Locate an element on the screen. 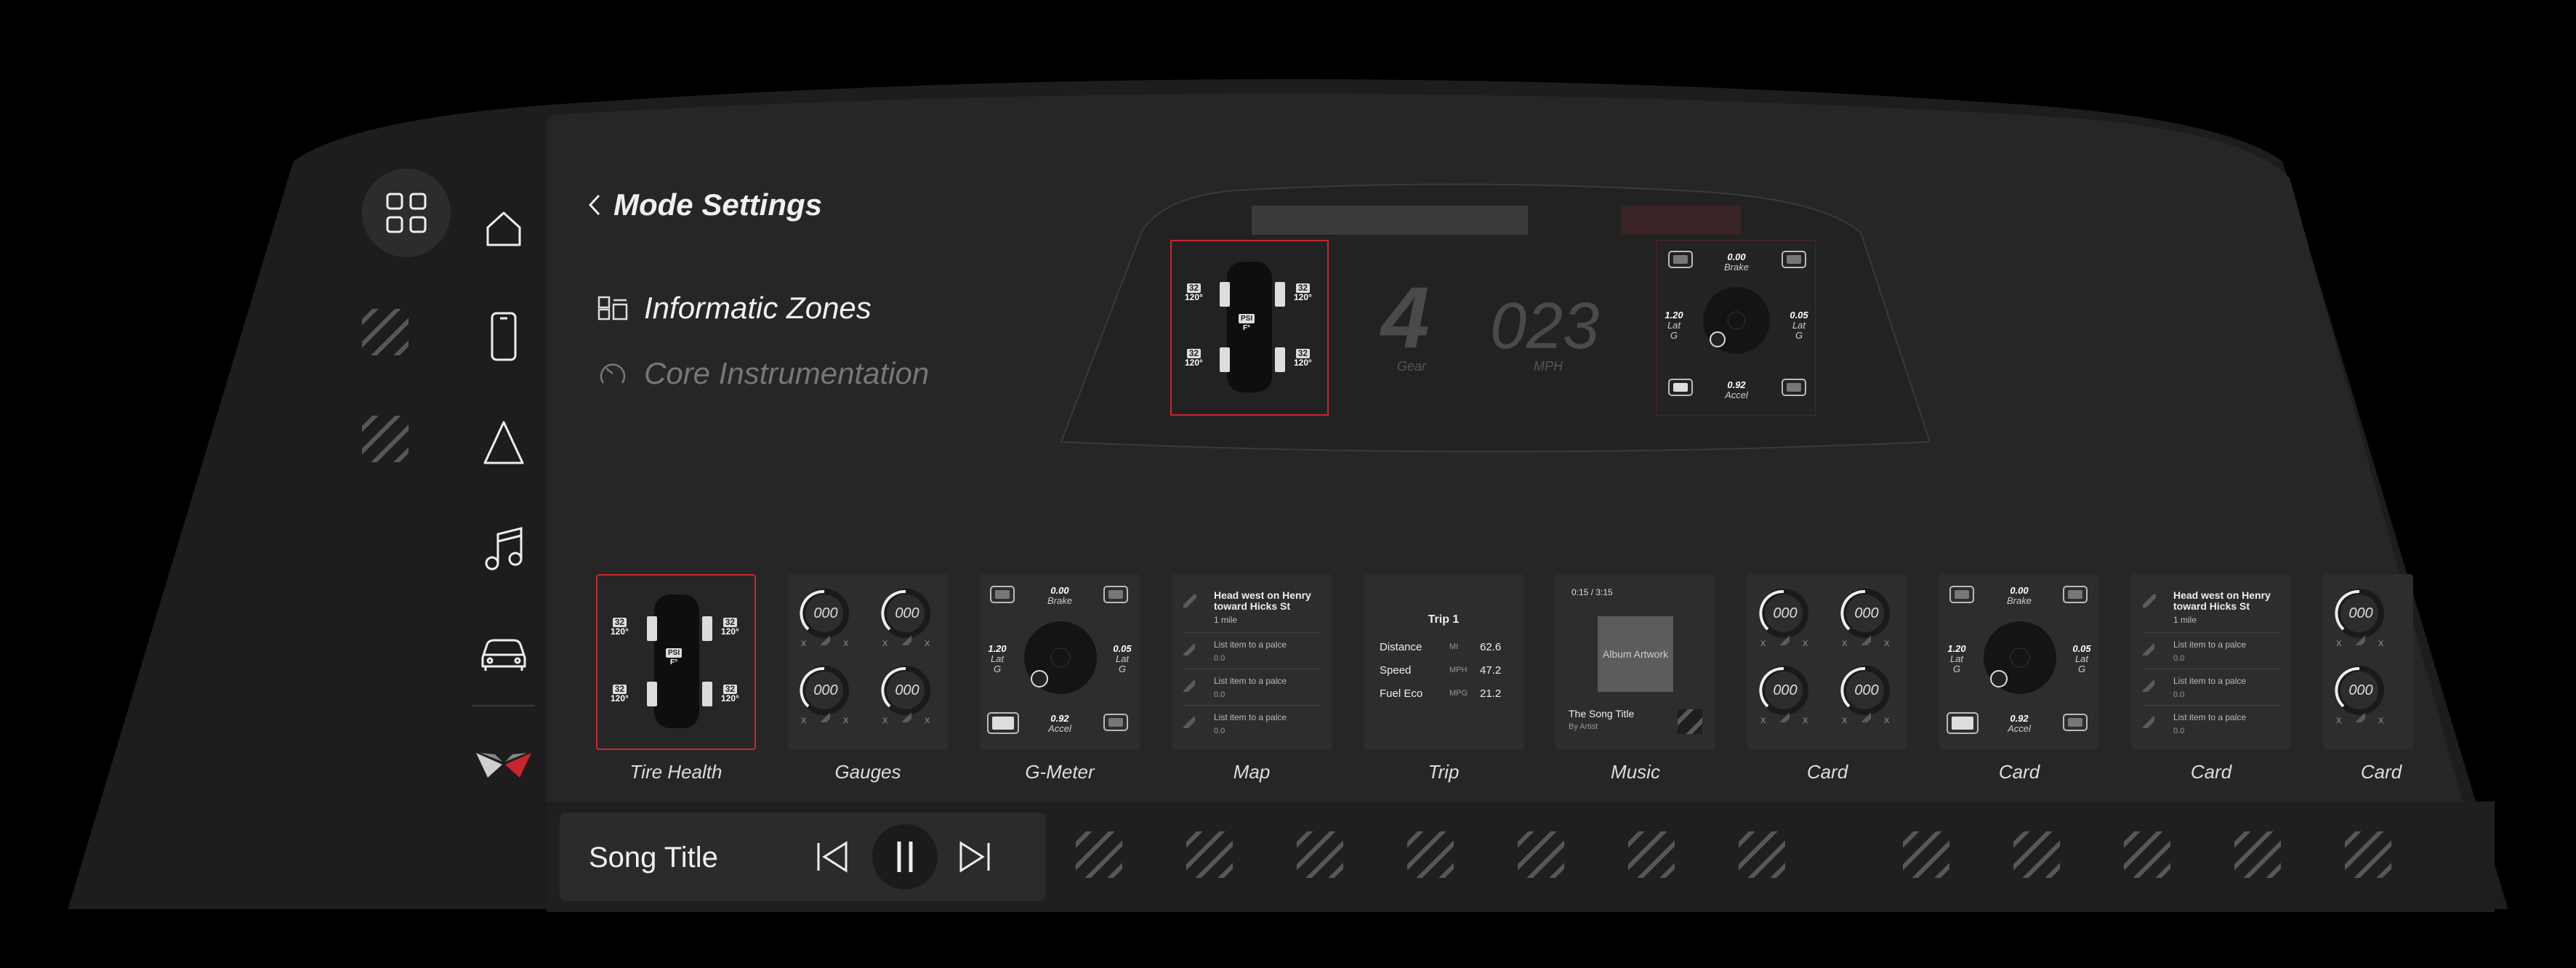  car-icon is located at coordinates (503, 655).